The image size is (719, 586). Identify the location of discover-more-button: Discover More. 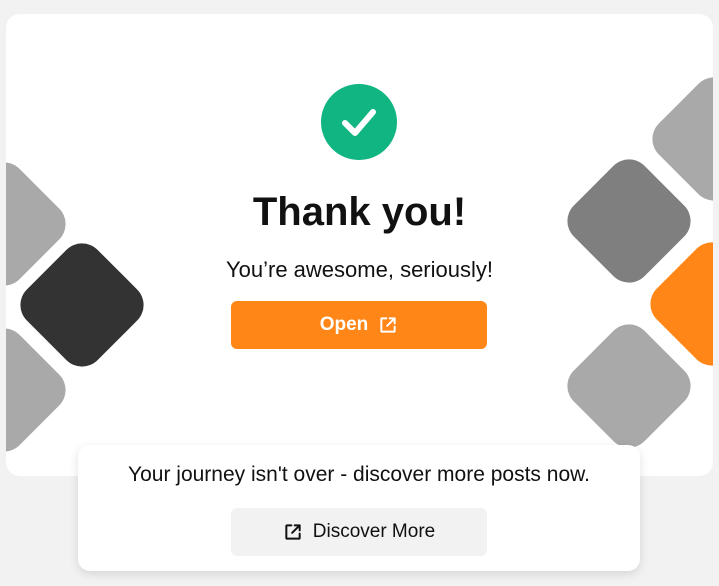
(359, 532).